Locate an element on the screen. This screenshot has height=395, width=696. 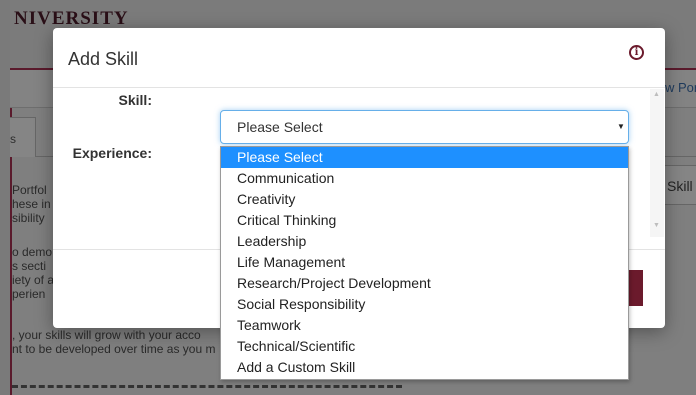
skill-option-technical-scientific: Technical/Scientific is located at coordinates (424, 346).